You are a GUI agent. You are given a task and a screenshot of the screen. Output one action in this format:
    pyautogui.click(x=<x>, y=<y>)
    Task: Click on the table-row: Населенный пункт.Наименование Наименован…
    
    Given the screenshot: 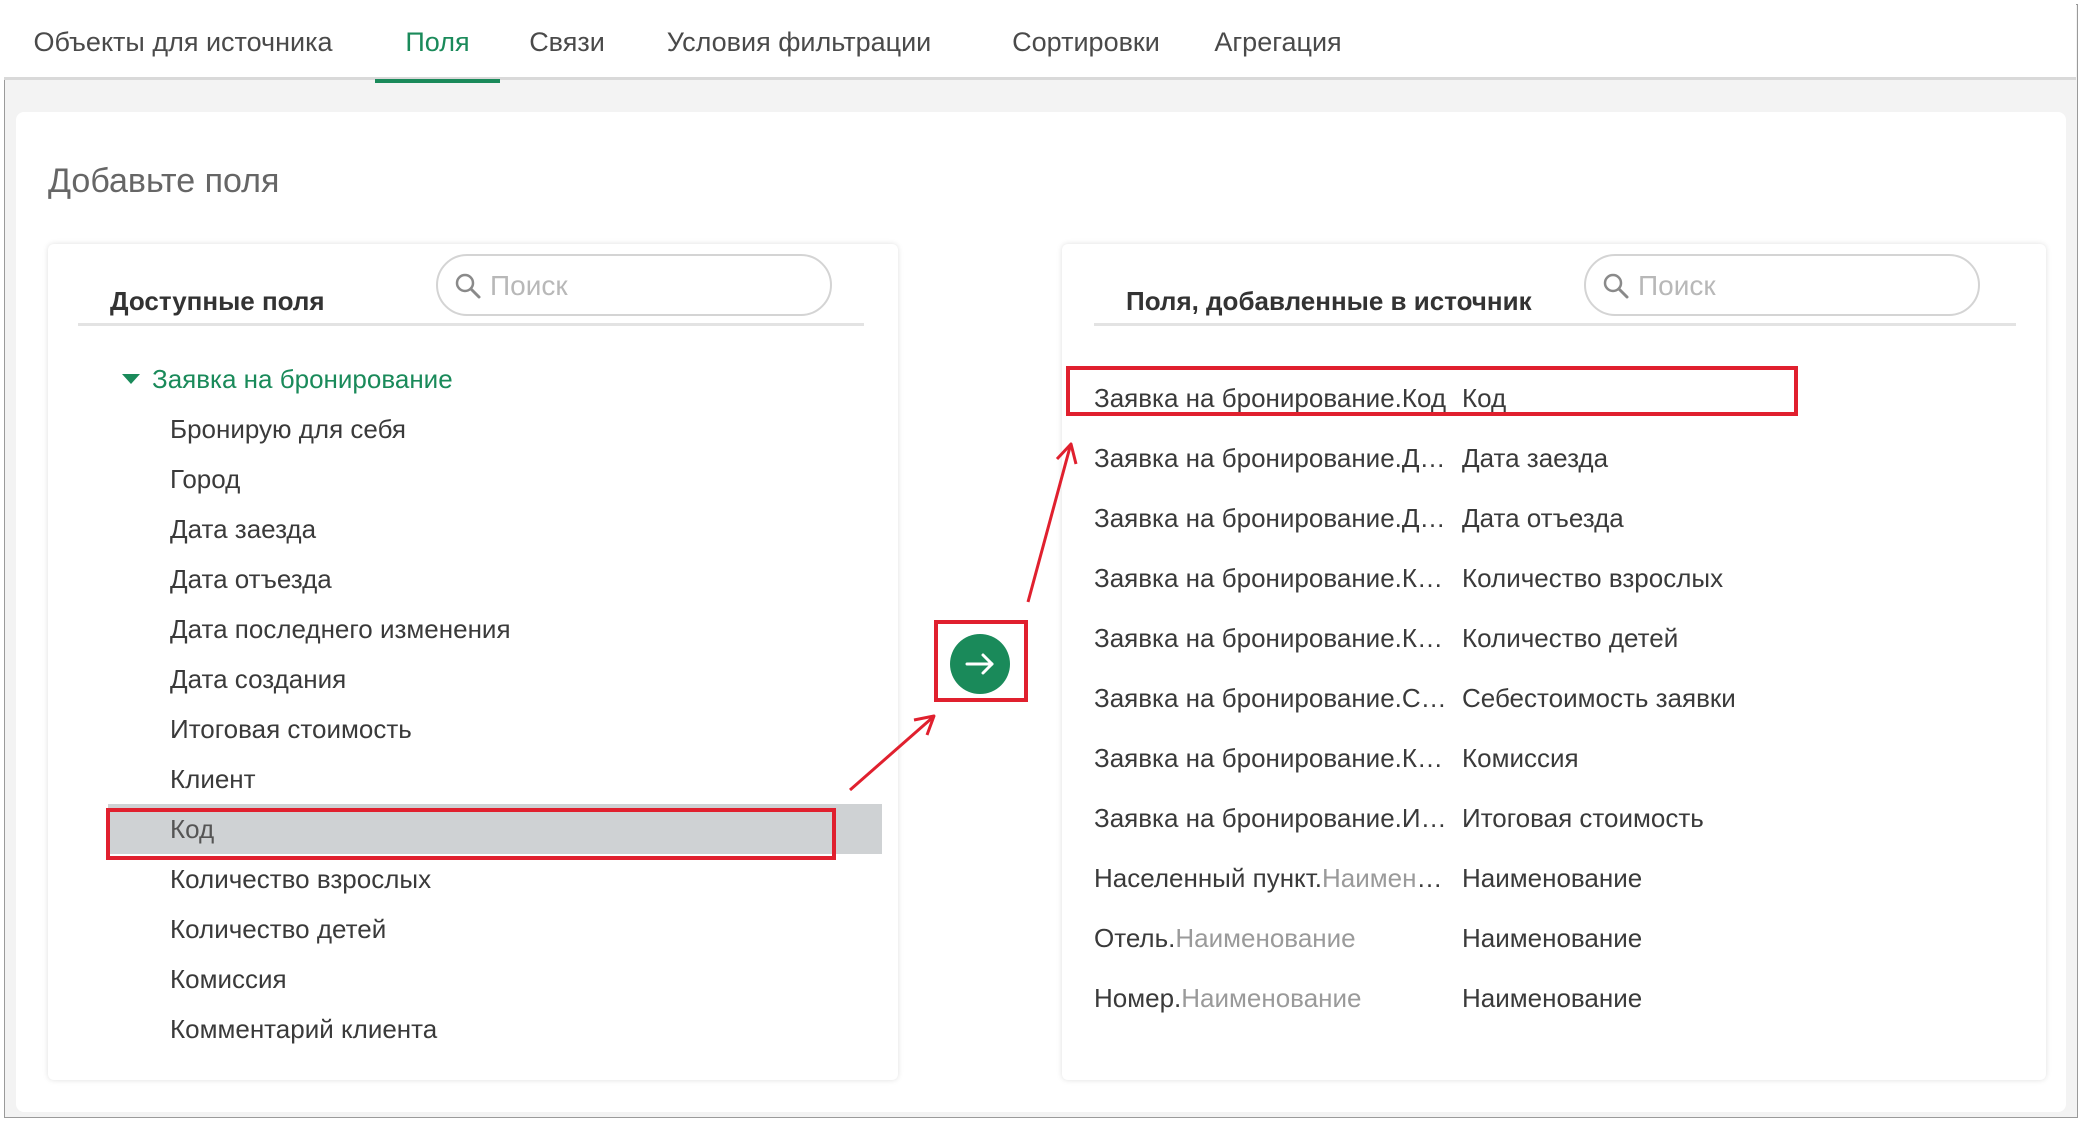 What is the action you would take?
    pyautogui.click(x=1554, y=878)
    